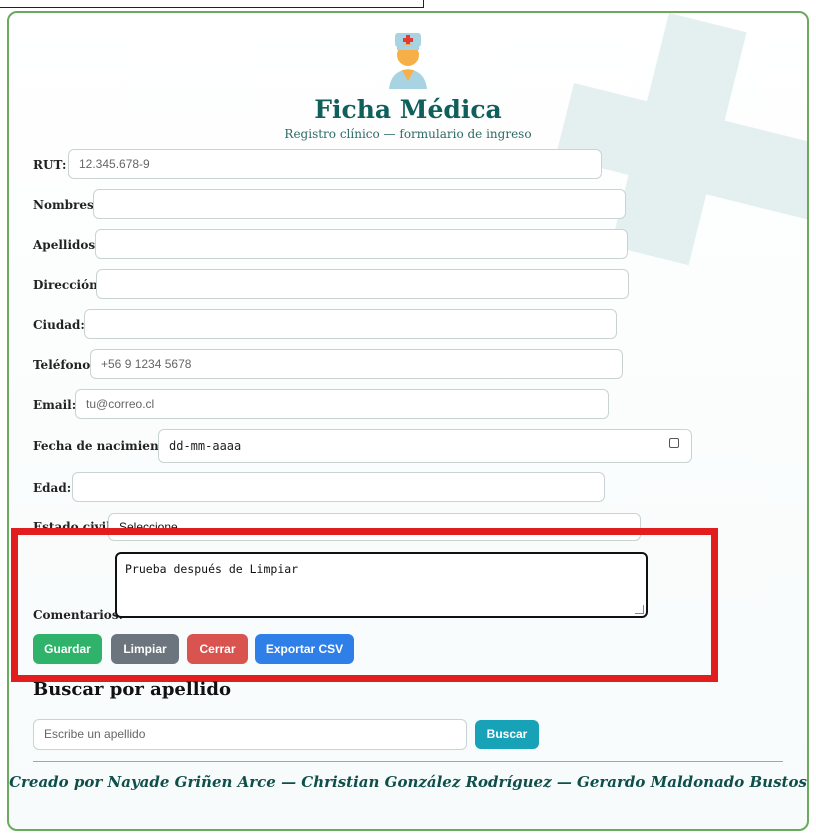 The height and width of the screenshot is (840, 816). I want to click on ciudad-label: Ciudad:, so click(59, 325).